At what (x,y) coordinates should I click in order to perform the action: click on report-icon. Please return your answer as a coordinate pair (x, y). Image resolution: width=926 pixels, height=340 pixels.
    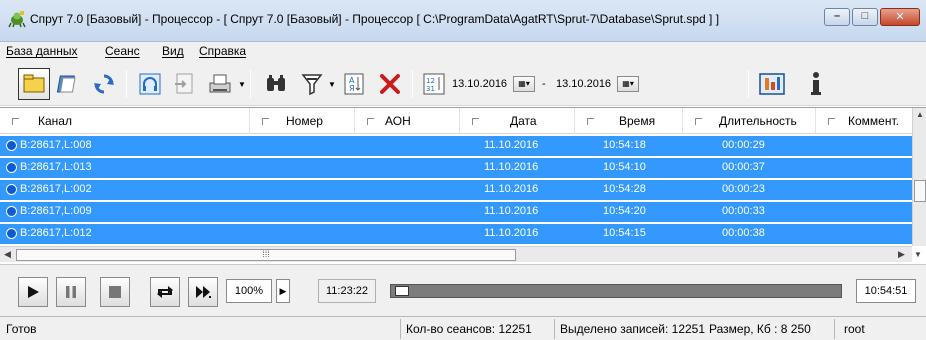
    Looking at the image, I should click on (772, 84).